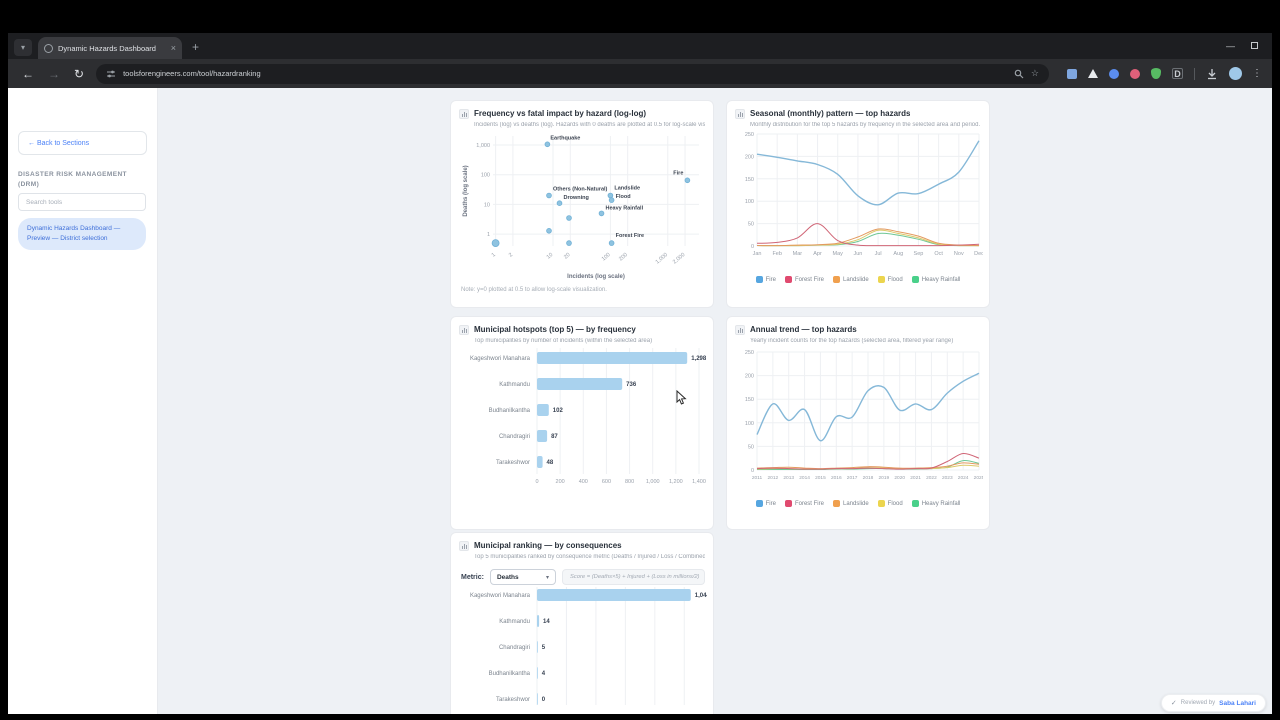 Image resolution: width=1280 pixels, height=720 pixels. What do you see at coordinates (850, 279) in the screenshot?
I see `legend-item: Landslide` at bounding box center [850, 279].